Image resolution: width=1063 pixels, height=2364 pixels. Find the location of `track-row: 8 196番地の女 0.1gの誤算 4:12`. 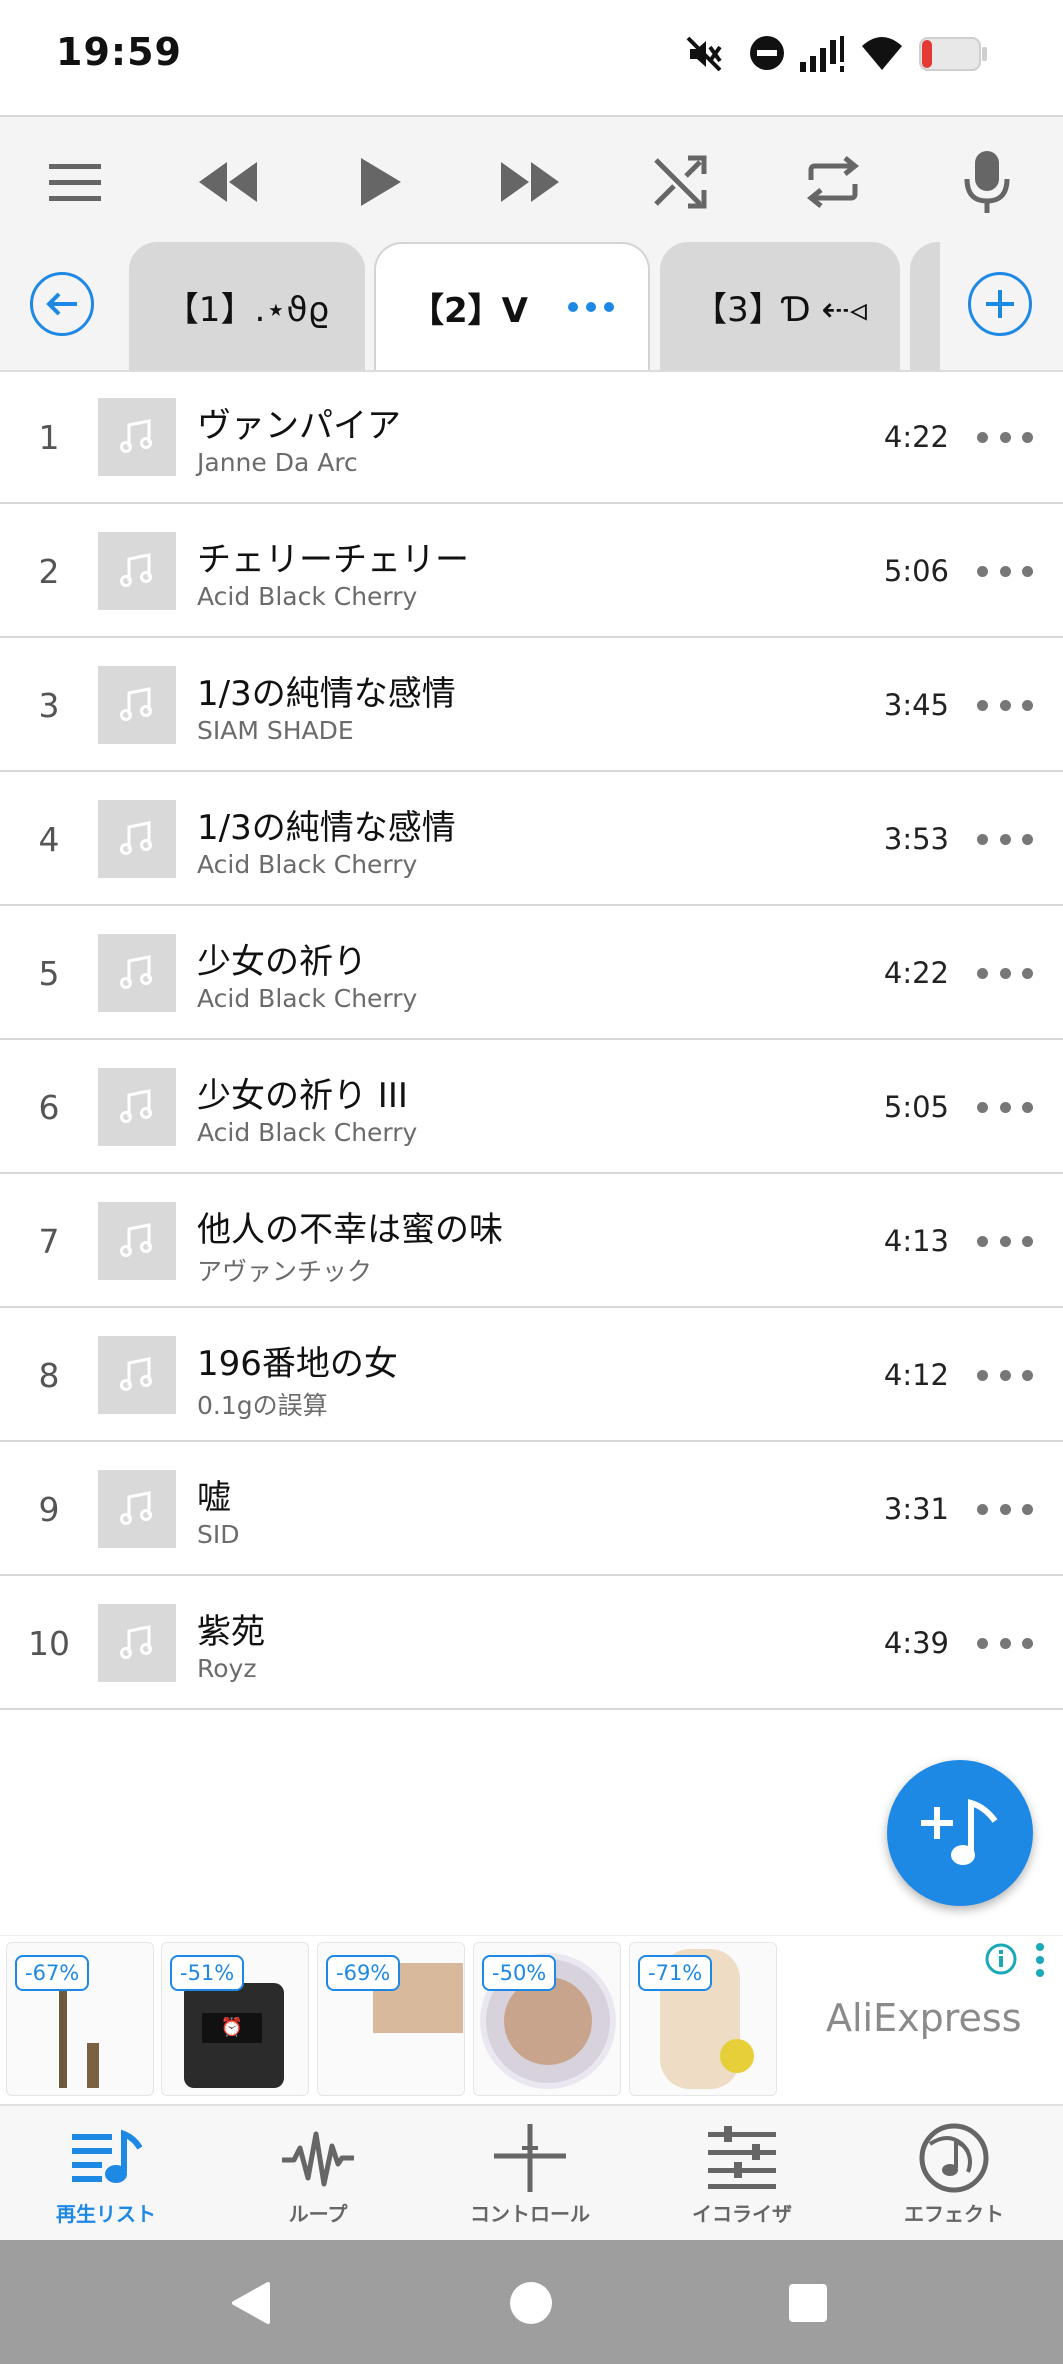

track-row: 8 196番地の女 0.1gの誤算 4:12 is located at coordinates (531, 1375).